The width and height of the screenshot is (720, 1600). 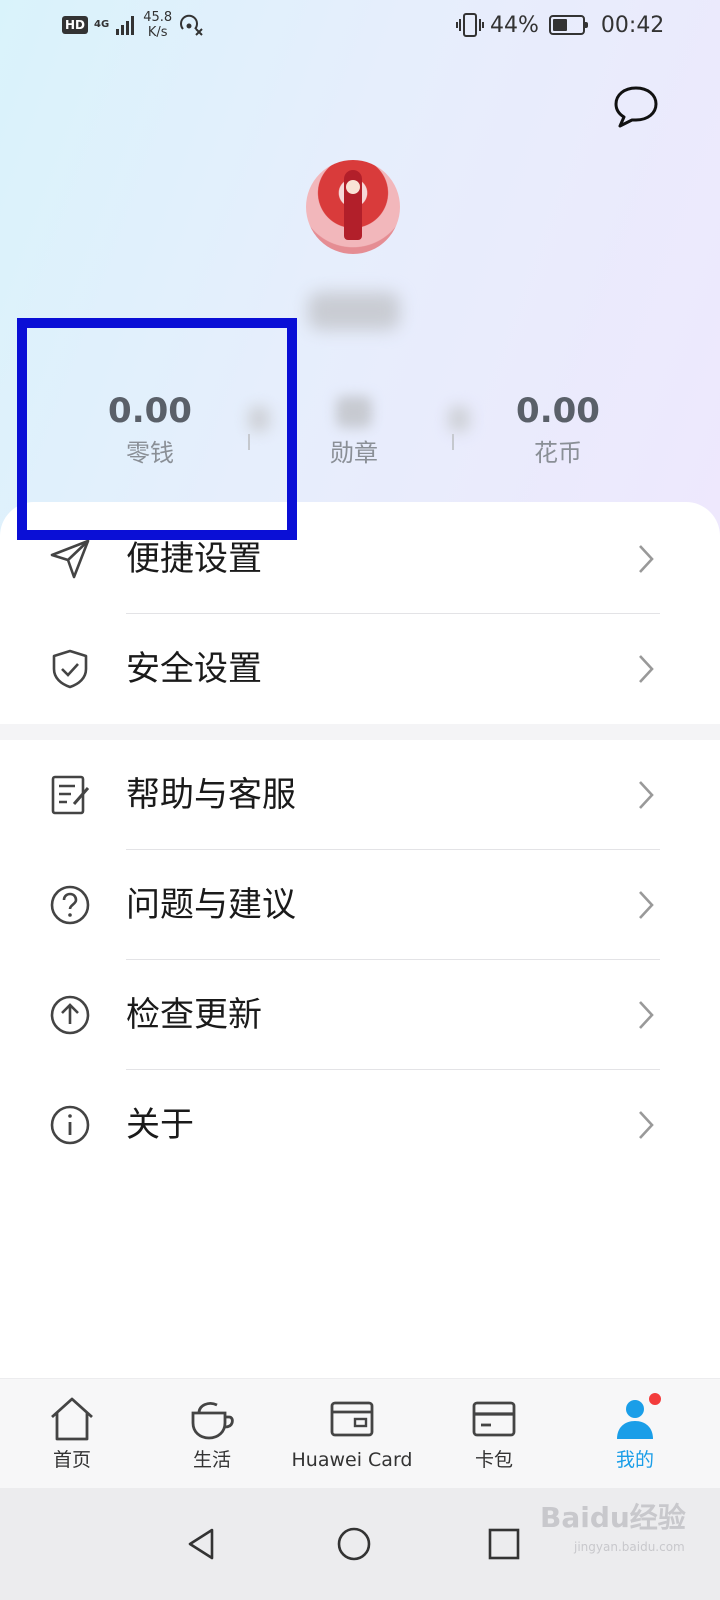 I want to click on speed-unit: K/s, so click(x=157, y=32).